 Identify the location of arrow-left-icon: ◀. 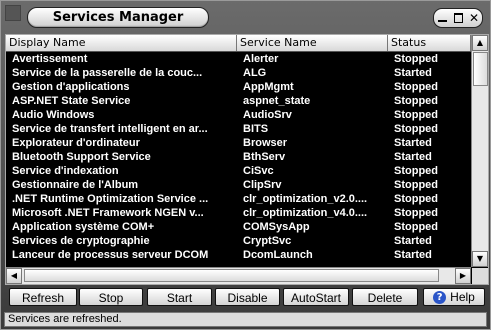
(14, 275).